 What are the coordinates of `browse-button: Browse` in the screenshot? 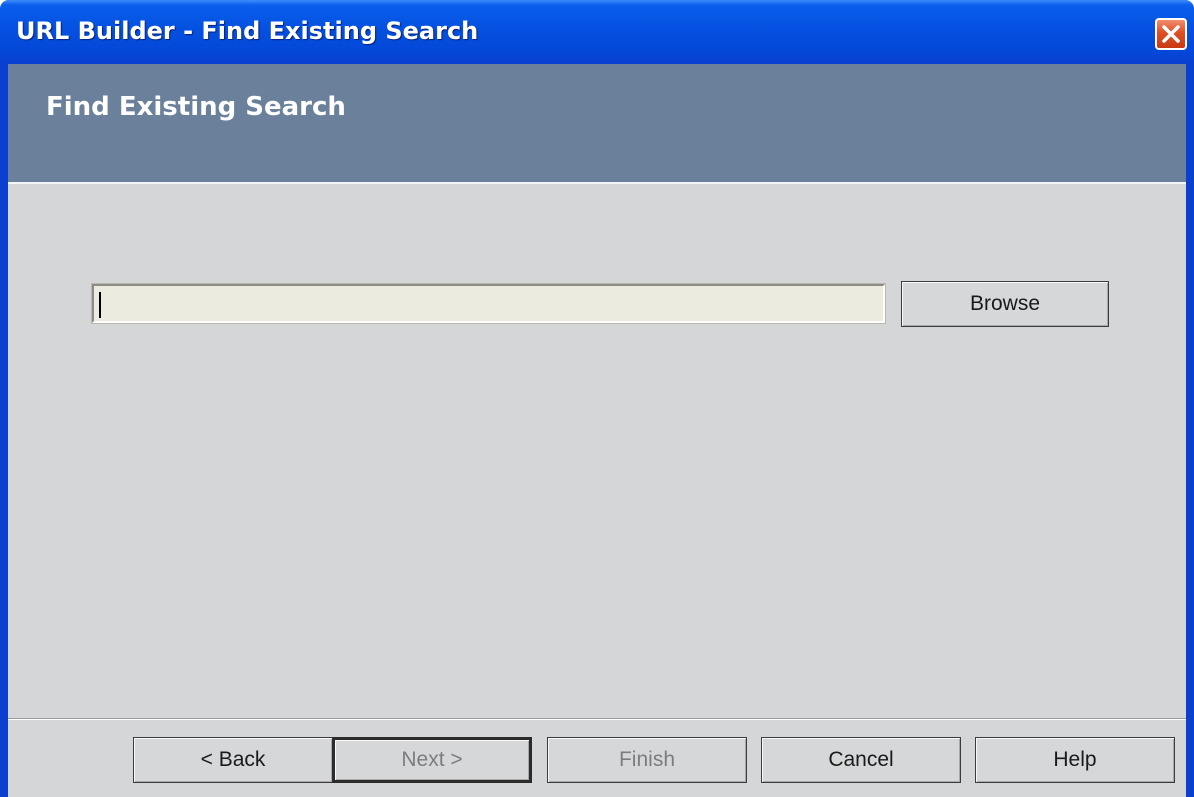 It's located at (1005, 304).